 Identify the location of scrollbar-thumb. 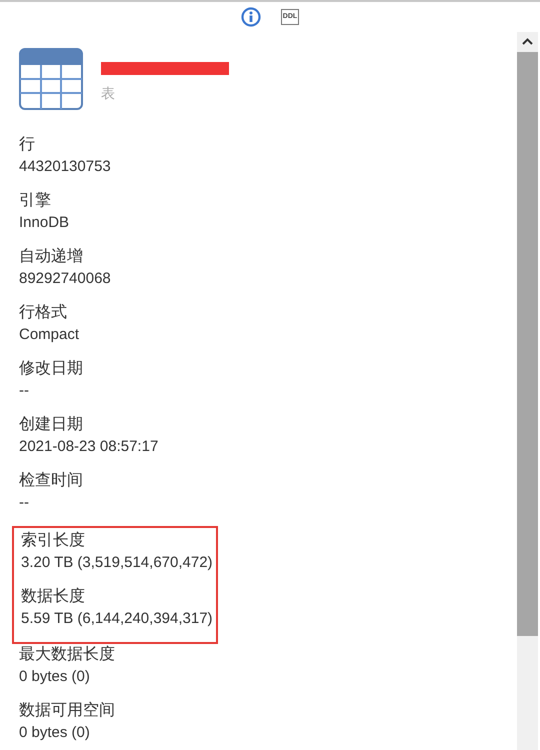
(527, 344).